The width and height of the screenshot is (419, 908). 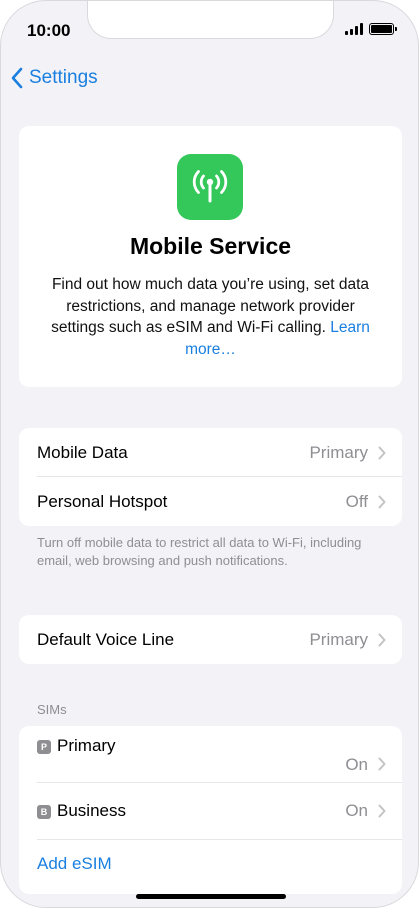 I want to click on add-esim-button: Add eSIM, so click(x=210, y=864).